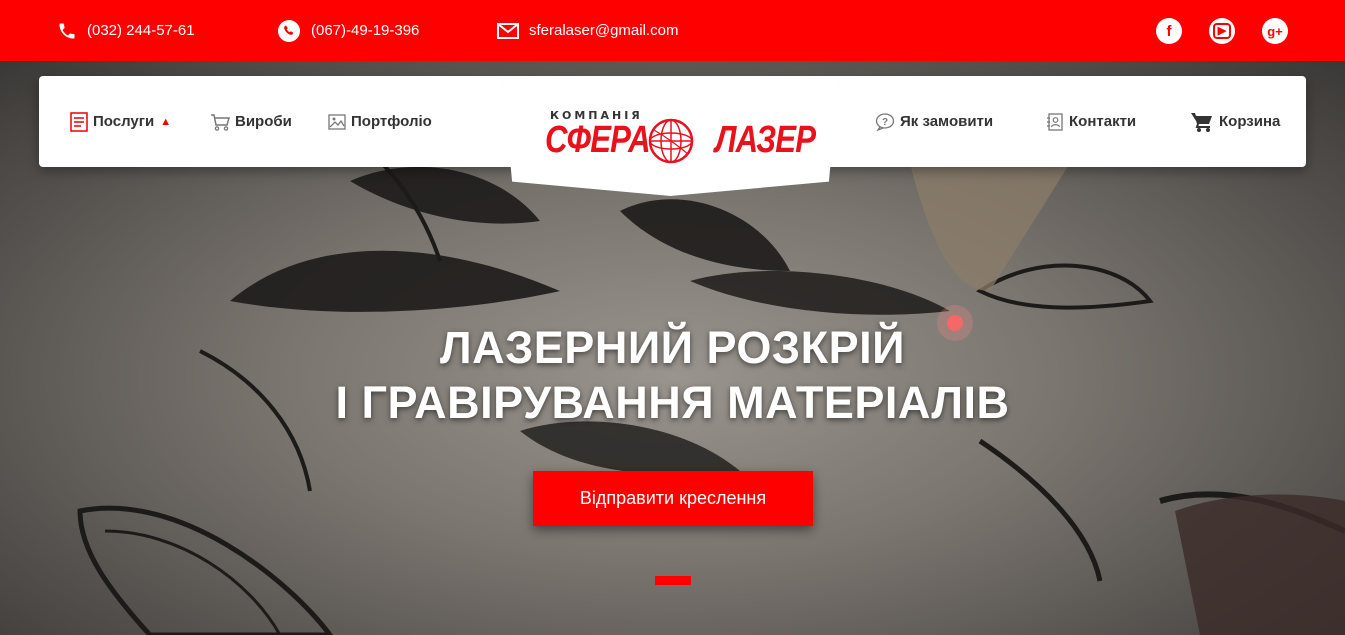  I want to click on question-icon: ?, so click(885, 121).